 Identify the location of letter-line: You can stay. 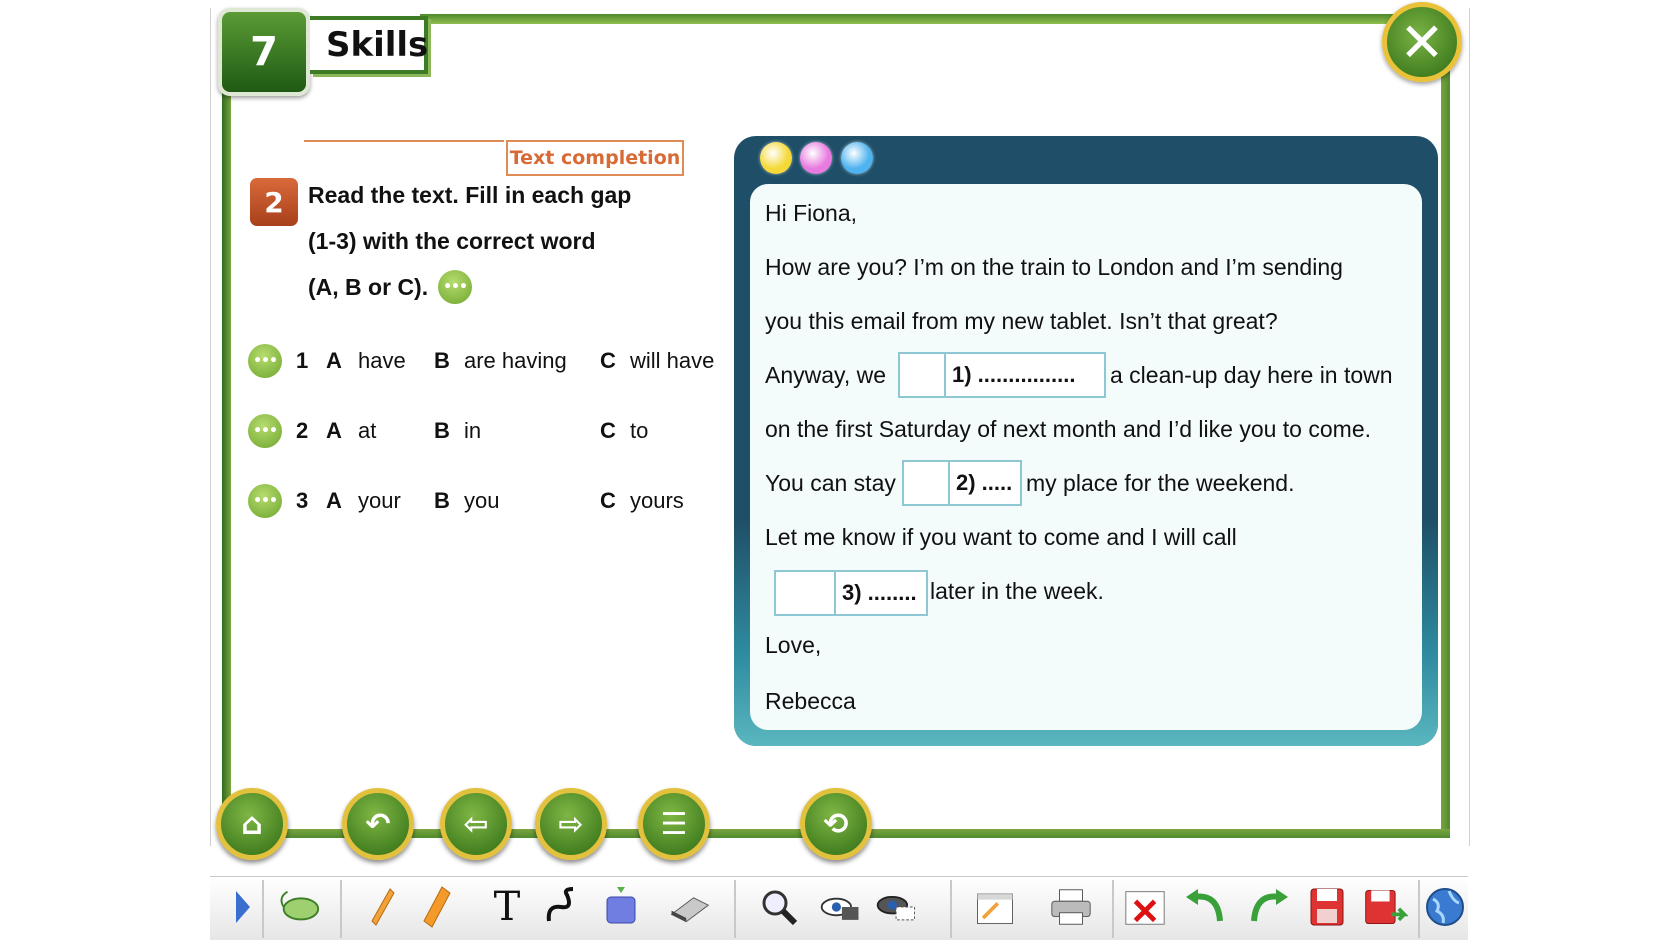
(830, 483).